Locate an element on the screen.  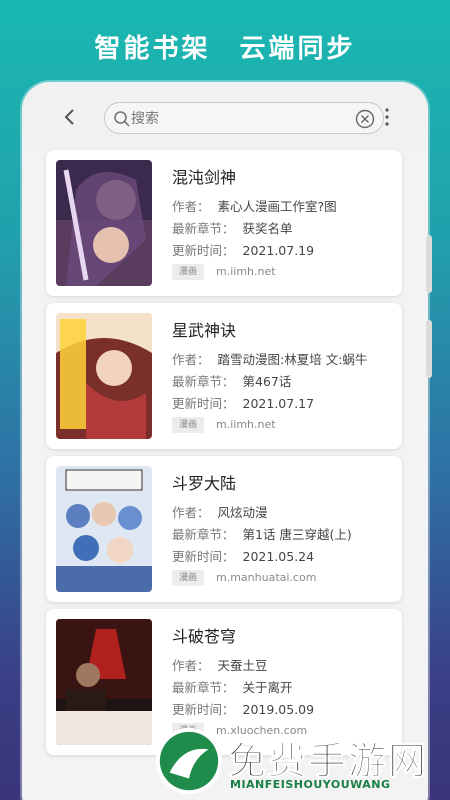
top-bar is located at coordinates (225, 116).